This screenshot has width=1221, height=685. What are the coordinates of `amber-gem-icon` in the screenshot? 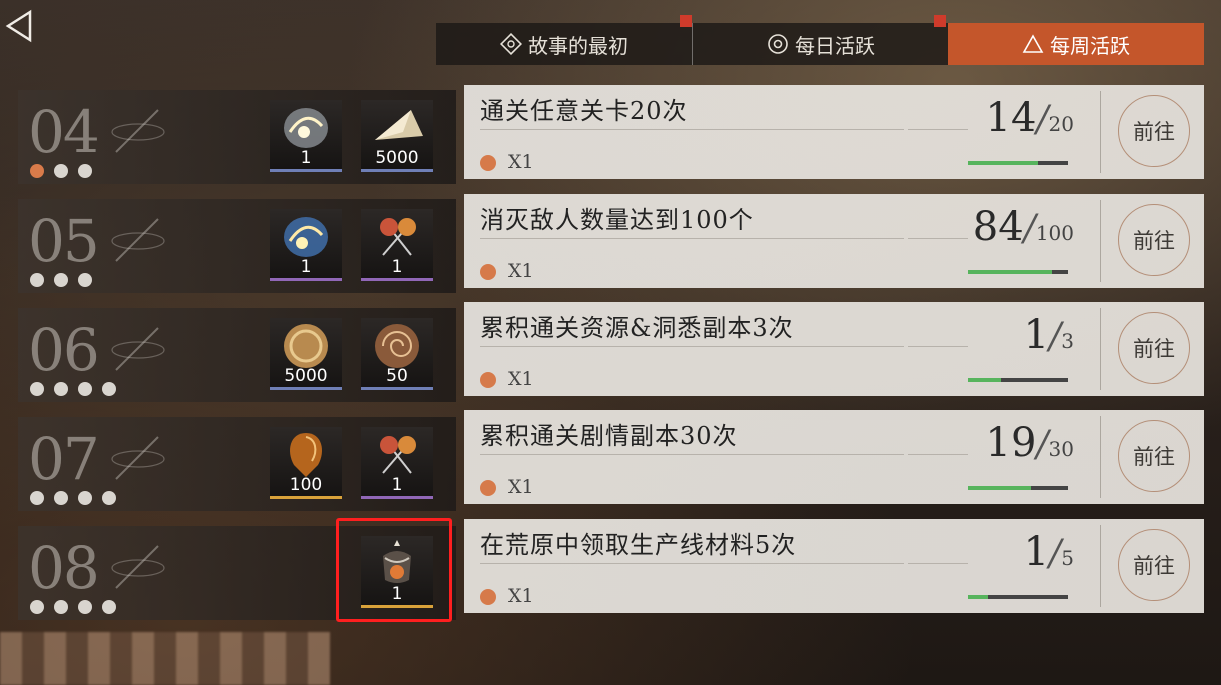 It's located at (306, 455).